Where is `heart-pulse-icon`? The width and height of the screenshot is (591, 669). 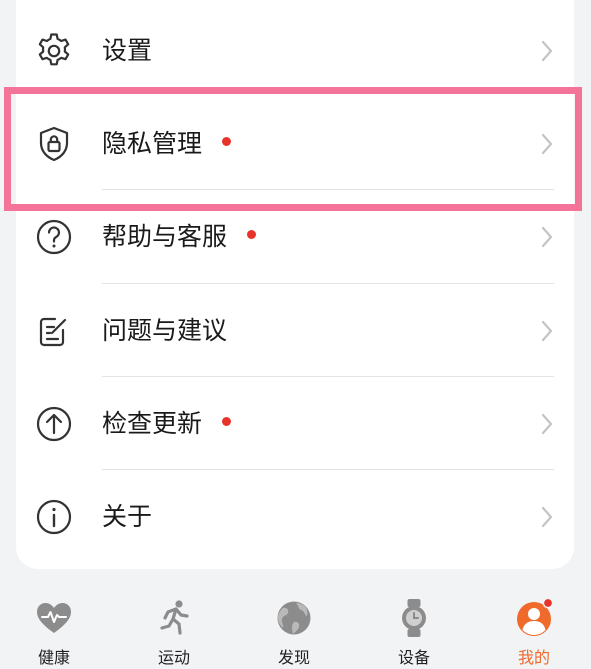
heart-pulse-icon is located at coordinates (54, 618).